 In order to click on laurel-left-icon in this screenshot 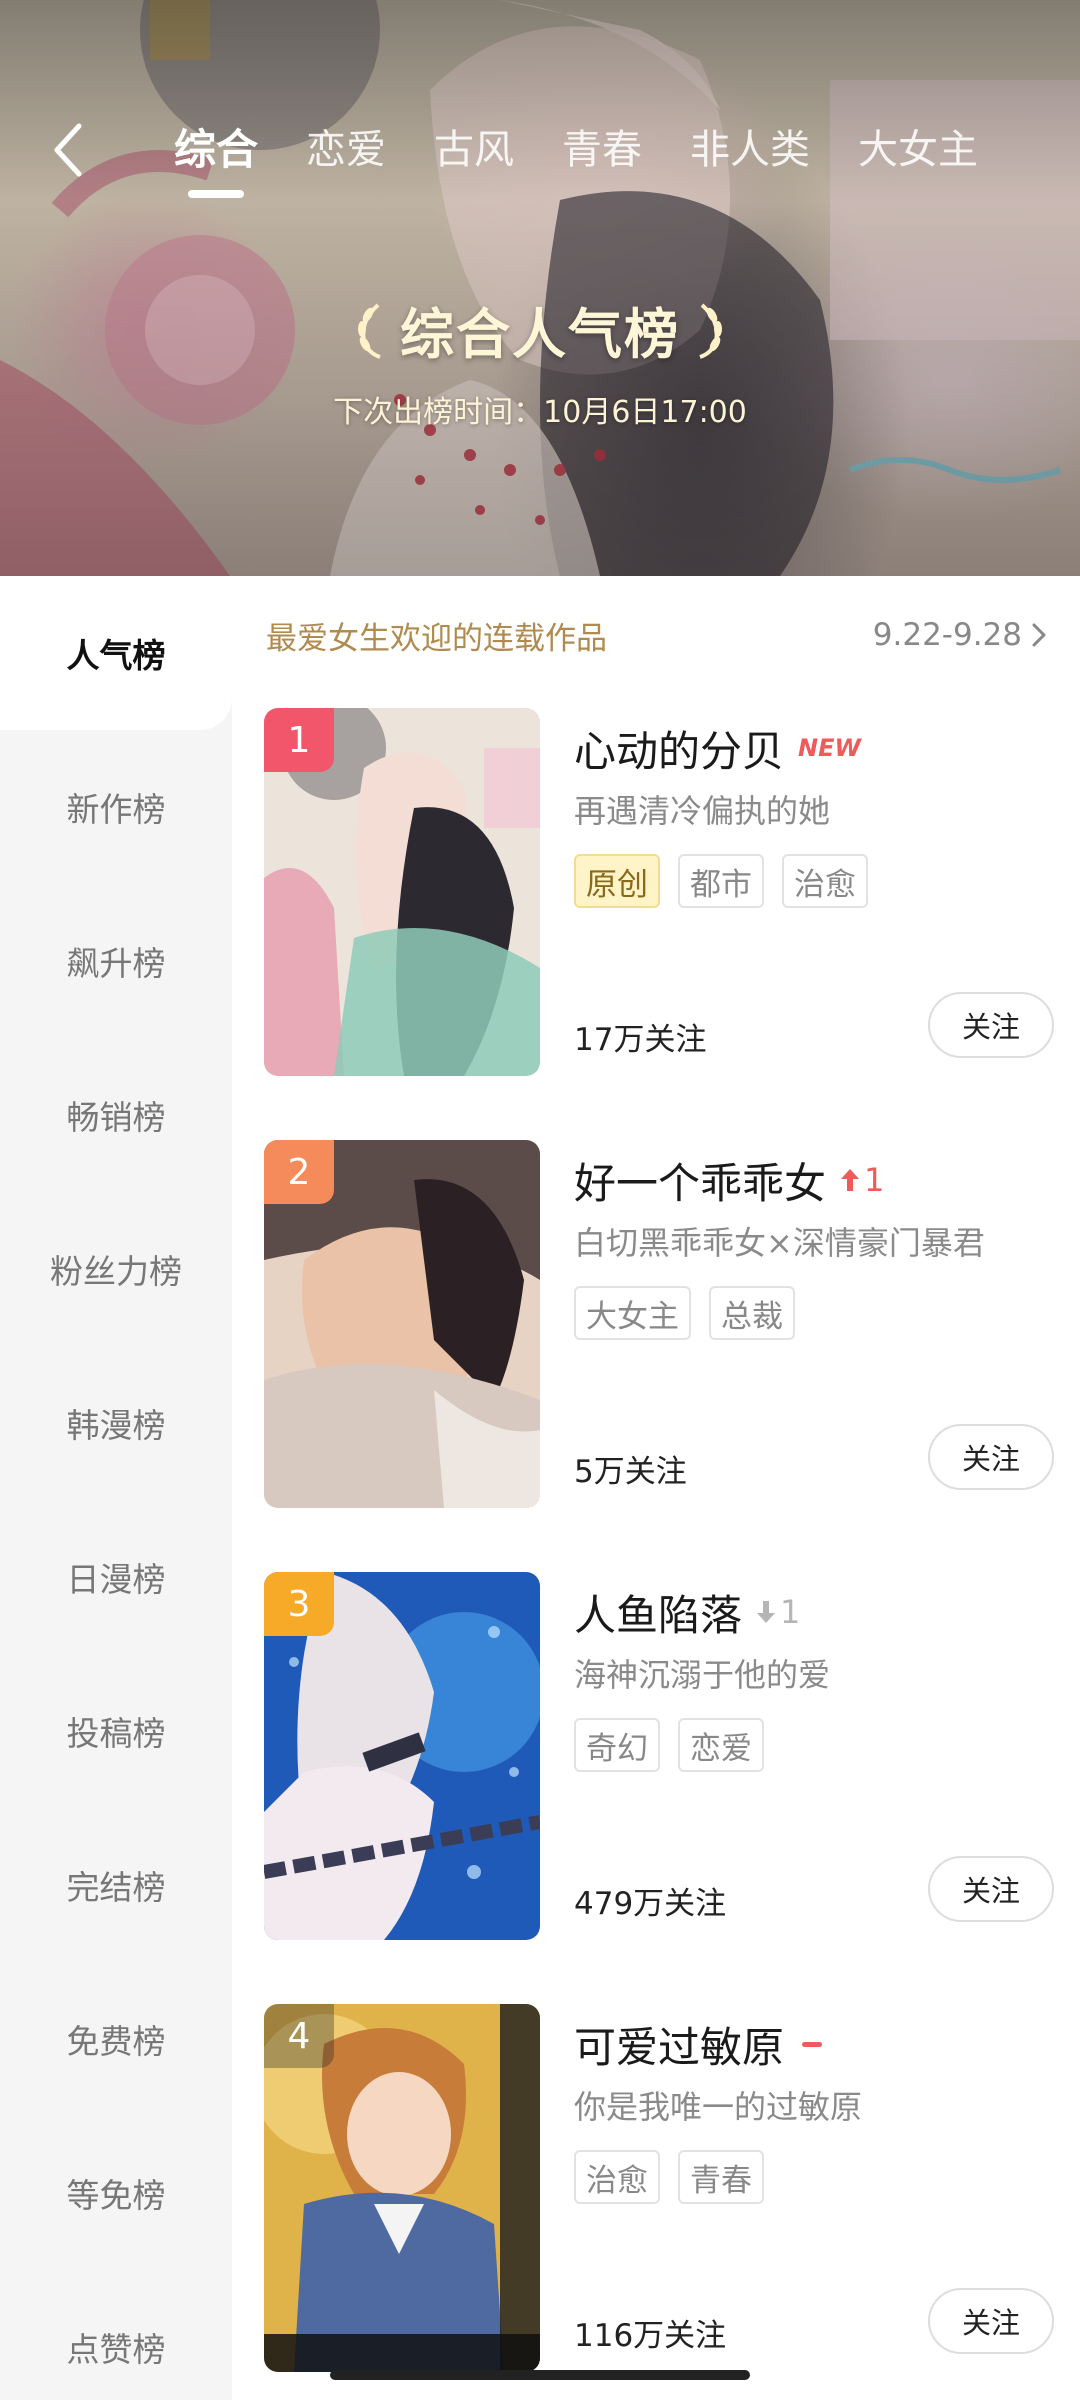, I will do `click(369, 331)`.